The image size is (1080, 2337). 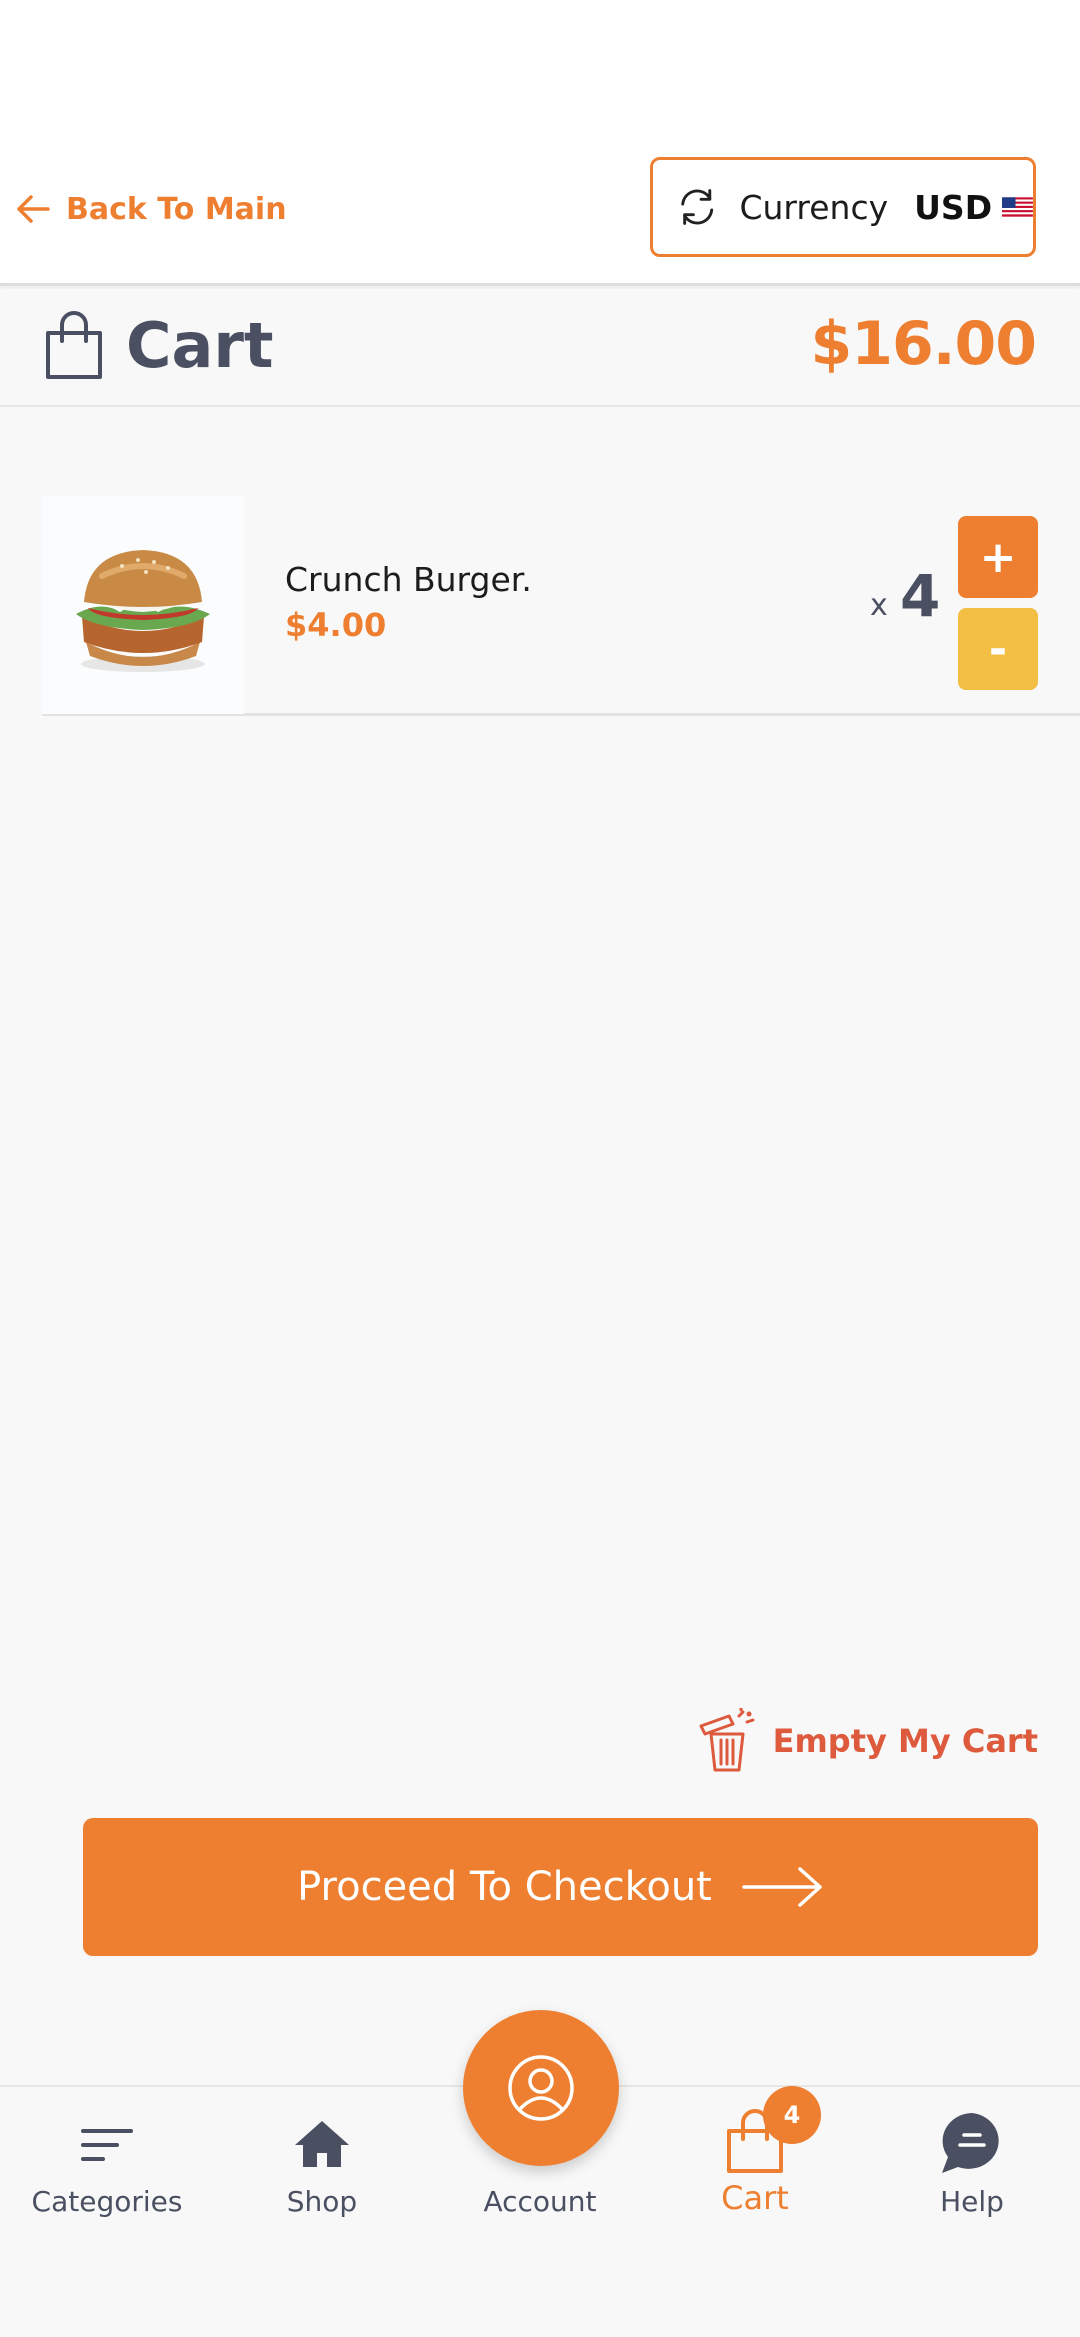 I want to click on nav-shop: Shop, so click(x=322, y=2162).